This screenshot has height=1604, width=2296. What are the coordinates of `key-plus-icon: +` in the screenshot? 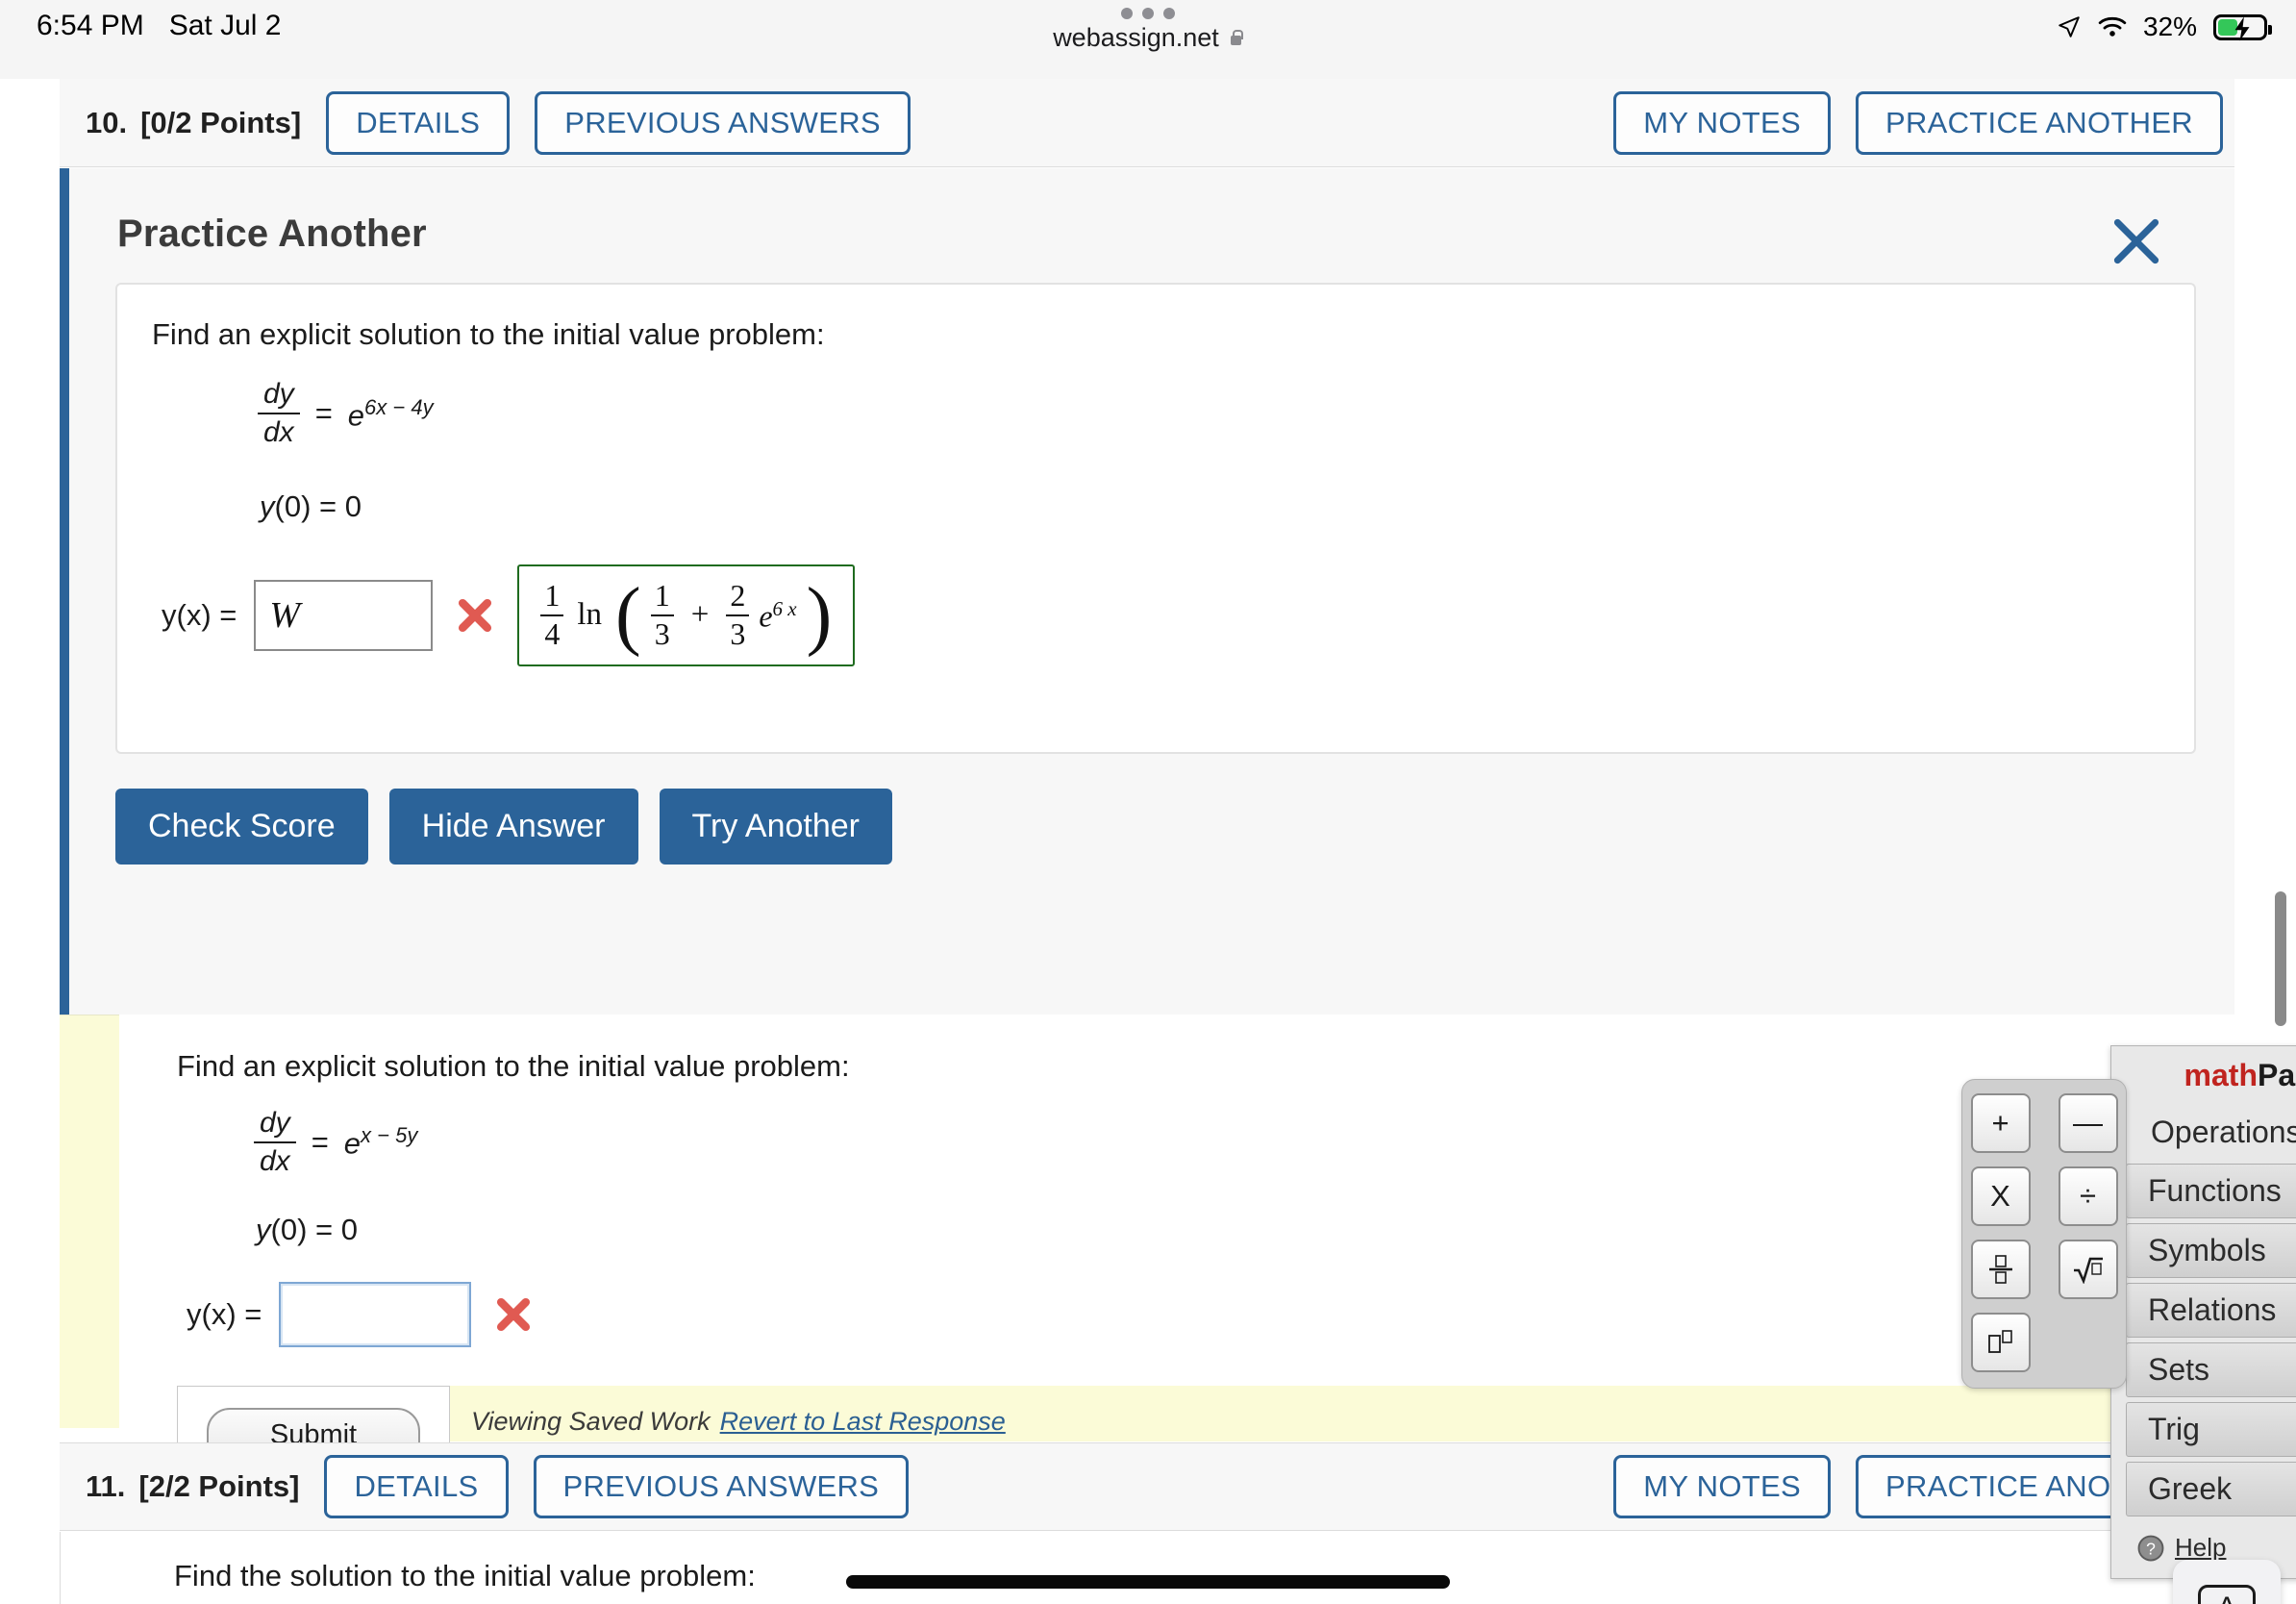 It's located at (2000, 1123).